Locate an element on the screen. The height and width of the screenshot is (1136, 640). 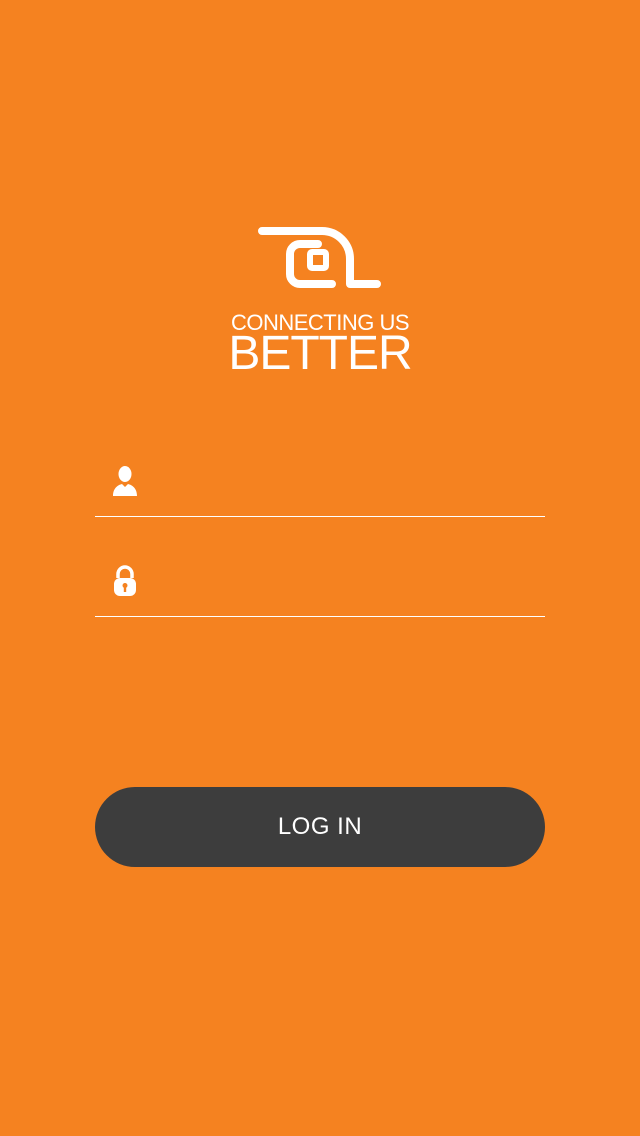
username-input is located at coordinates (349, 482).